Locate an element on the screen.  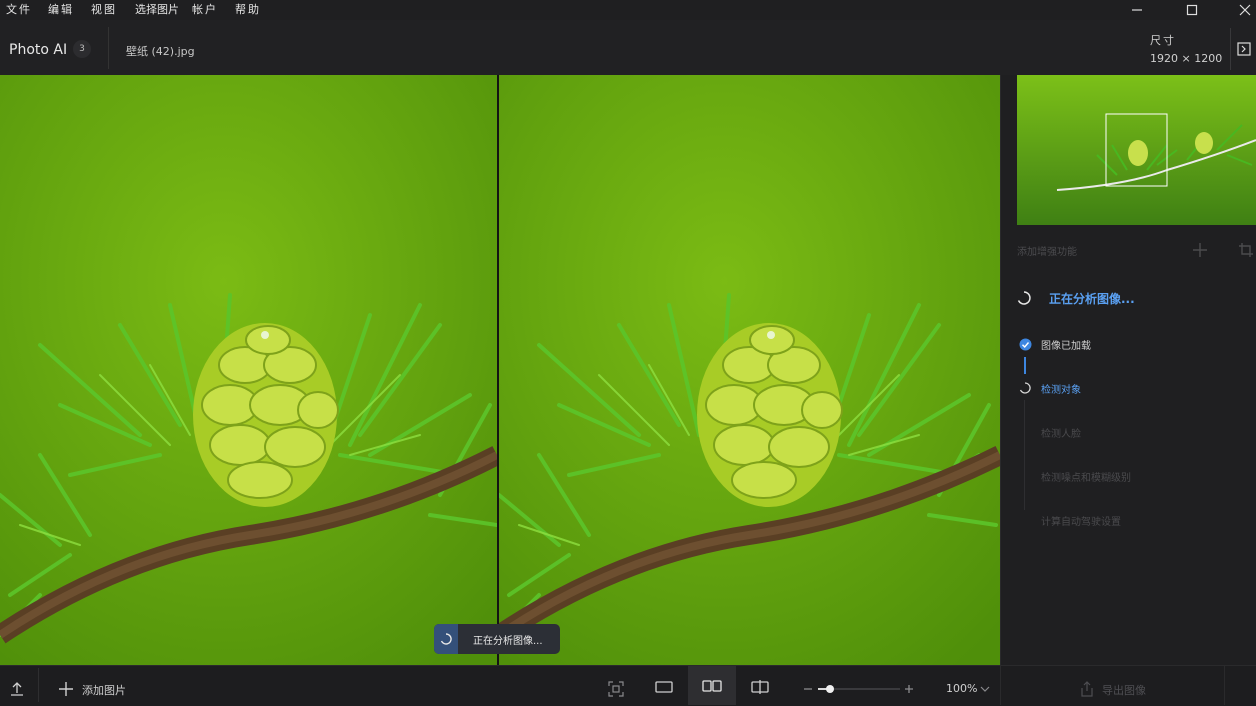
panel-toggle-button is located at coordinates (1243, 49).